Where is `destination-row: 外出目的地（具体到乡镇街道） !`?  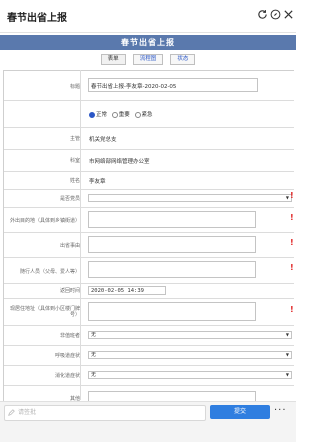 destination-row: 外出目的地（具体到乡镇街道） ! is located at coordinates (149, 220).